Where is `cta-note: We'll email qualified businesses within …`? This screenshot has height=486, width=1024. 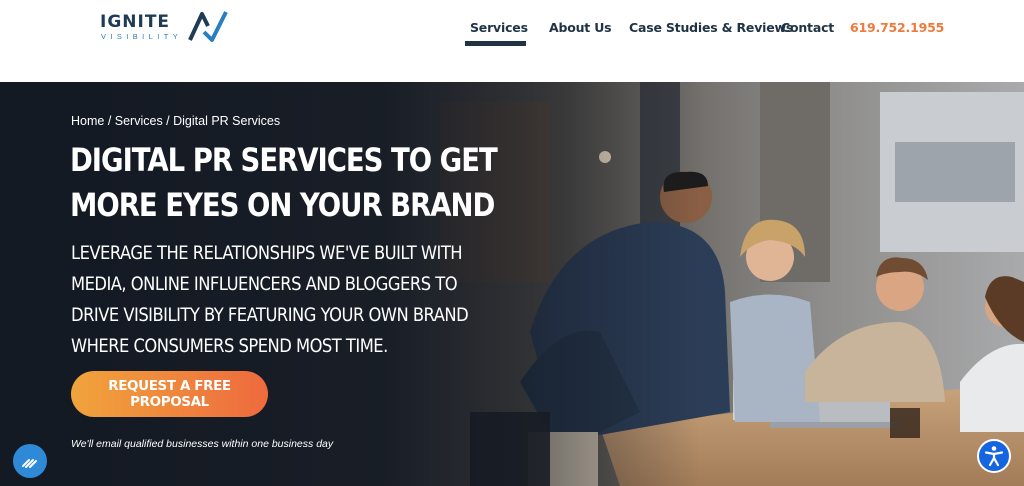
cta-note: We'll email qualified businesses within … is located at coordinates (202, 444).